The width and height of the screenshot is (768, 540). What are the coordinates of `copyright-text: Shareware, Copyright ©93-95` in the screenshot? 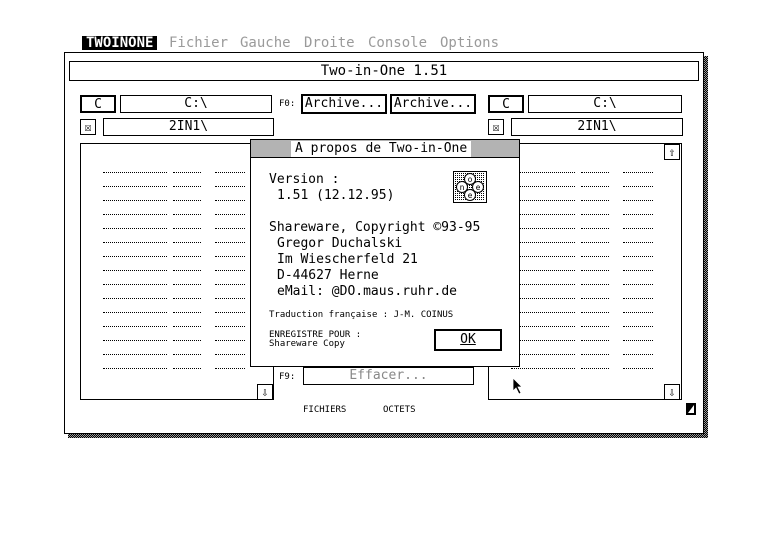 It's located at (375, 227).